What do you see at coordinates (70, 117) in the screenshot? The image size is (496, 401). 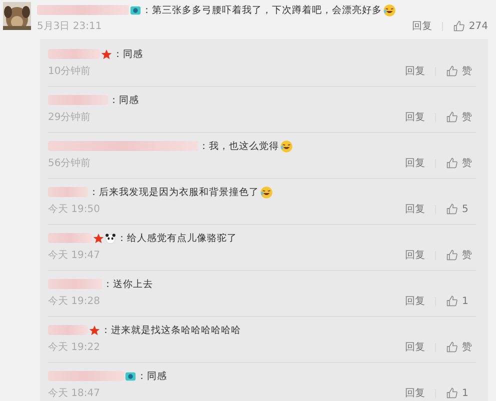 I see `reply-time: 29分钟前` at bounding box center [70, 117].